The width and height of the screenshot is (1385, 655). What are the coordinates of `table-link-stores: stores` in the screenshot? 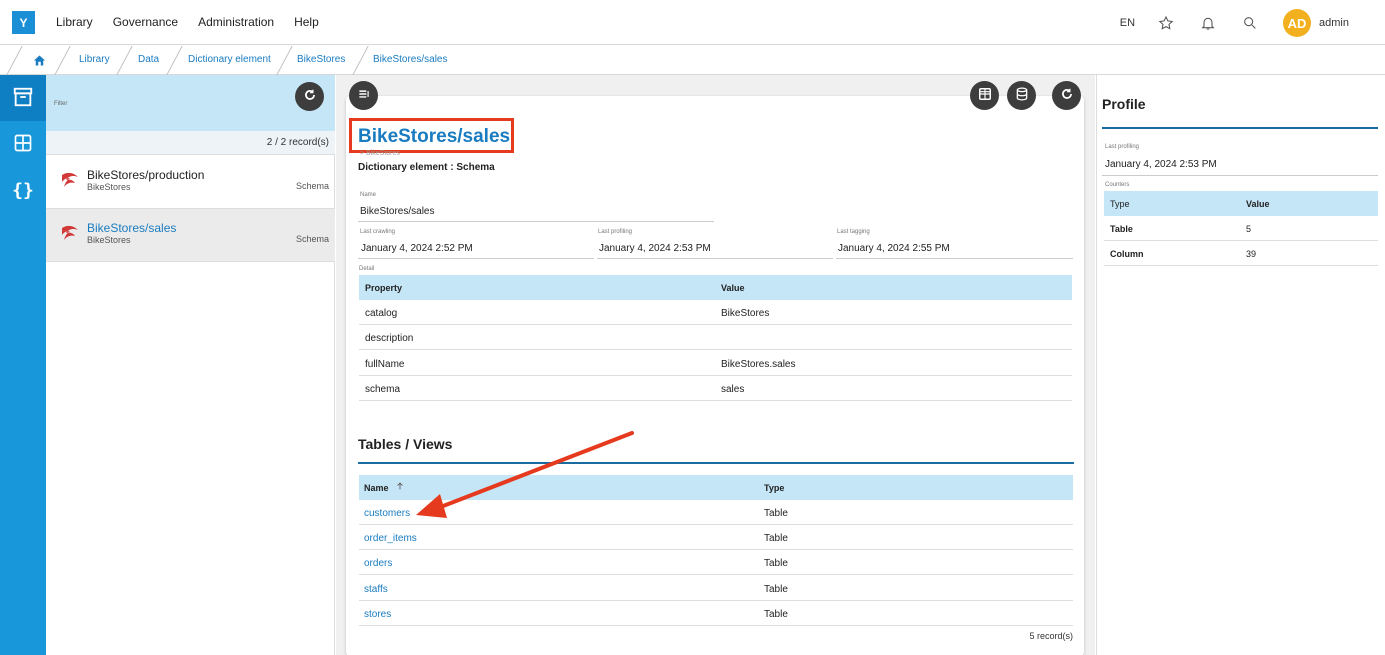 It's located at (377, 614).